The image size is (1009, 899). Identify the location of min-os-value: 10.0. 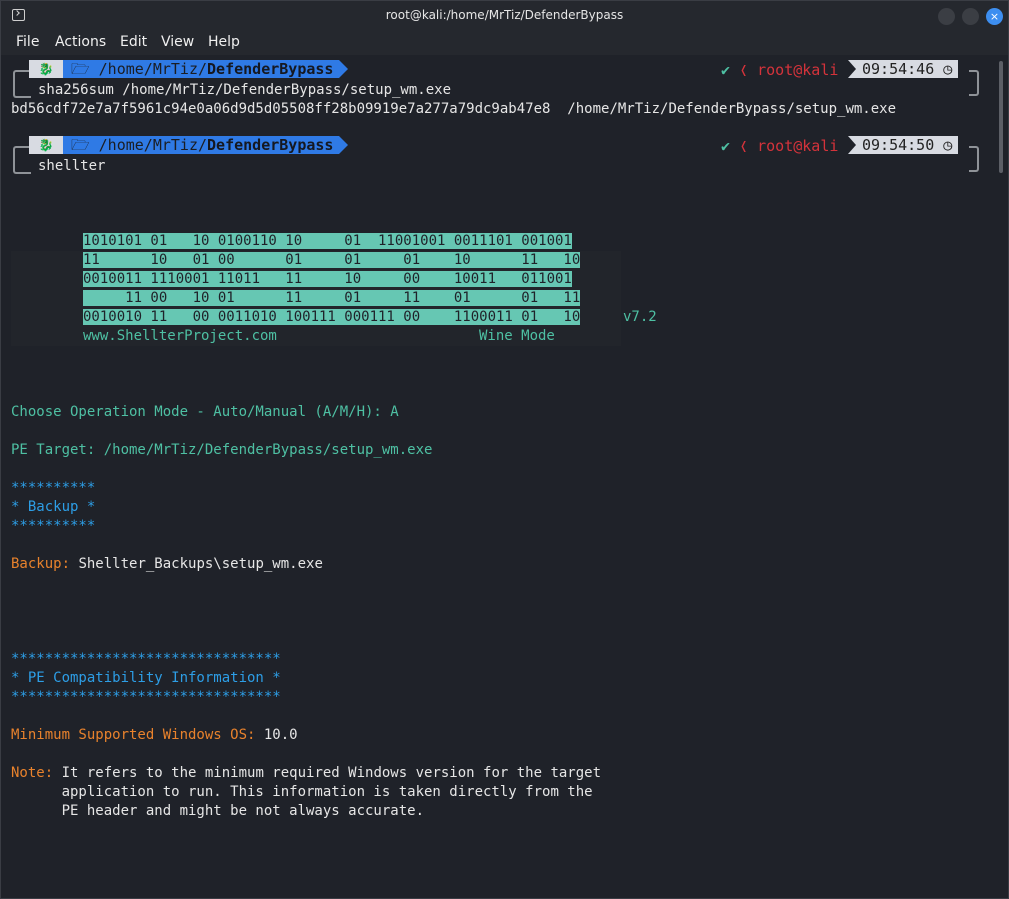
(276, 735).